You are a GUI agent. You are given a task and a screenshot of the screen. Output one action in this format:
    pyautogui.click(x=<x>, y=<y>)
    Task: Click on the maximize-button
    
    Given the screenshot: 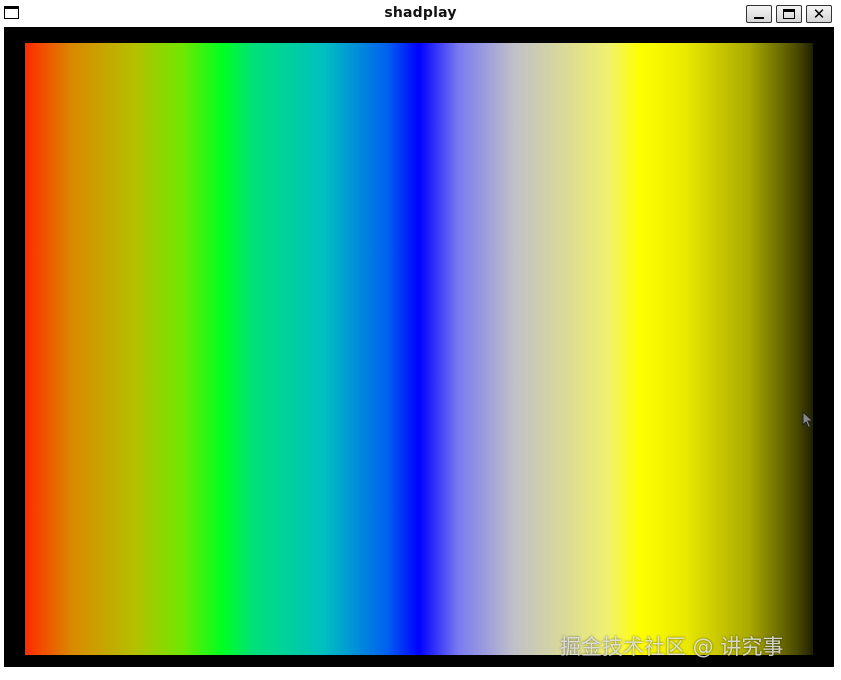 What is the action you would take?
    pyautogui.click(x=789, y=14)
    